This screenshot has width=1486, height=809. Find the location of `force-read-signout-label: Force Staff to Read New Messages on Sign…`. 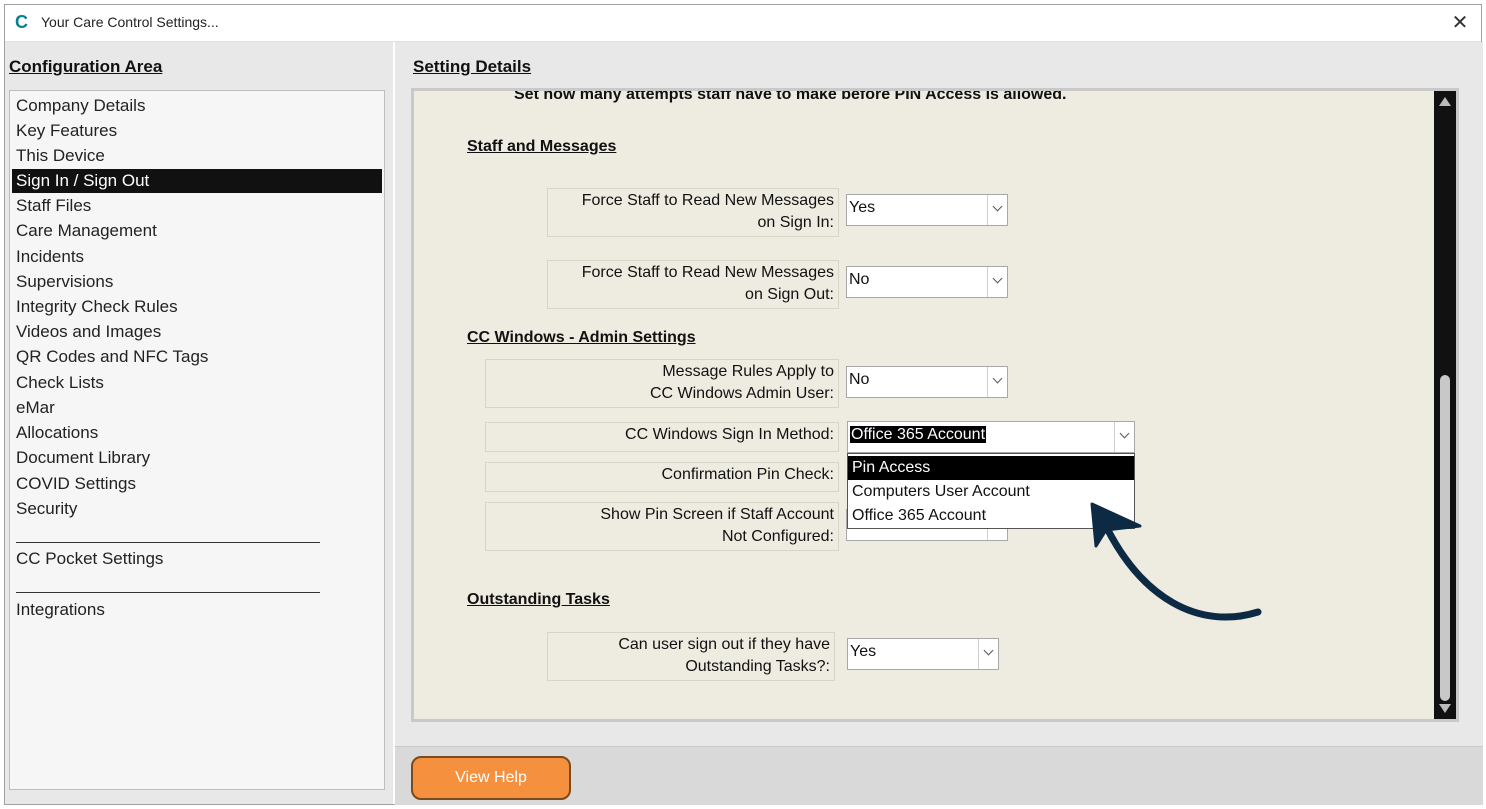

force-read-signout-label: Force Staff to Read New Messages on Sign… is located at coordinates (693, 284).